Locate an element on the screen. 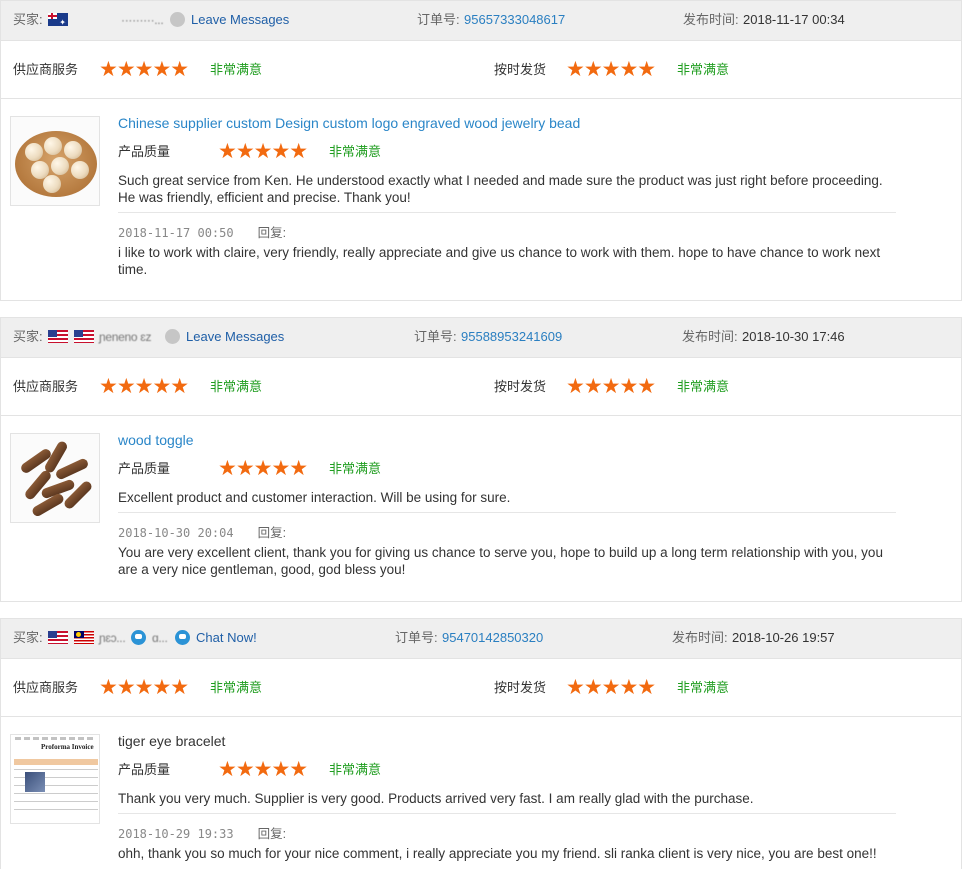  order-number-link: 95588953241609 is located at coordinates (511, 337).